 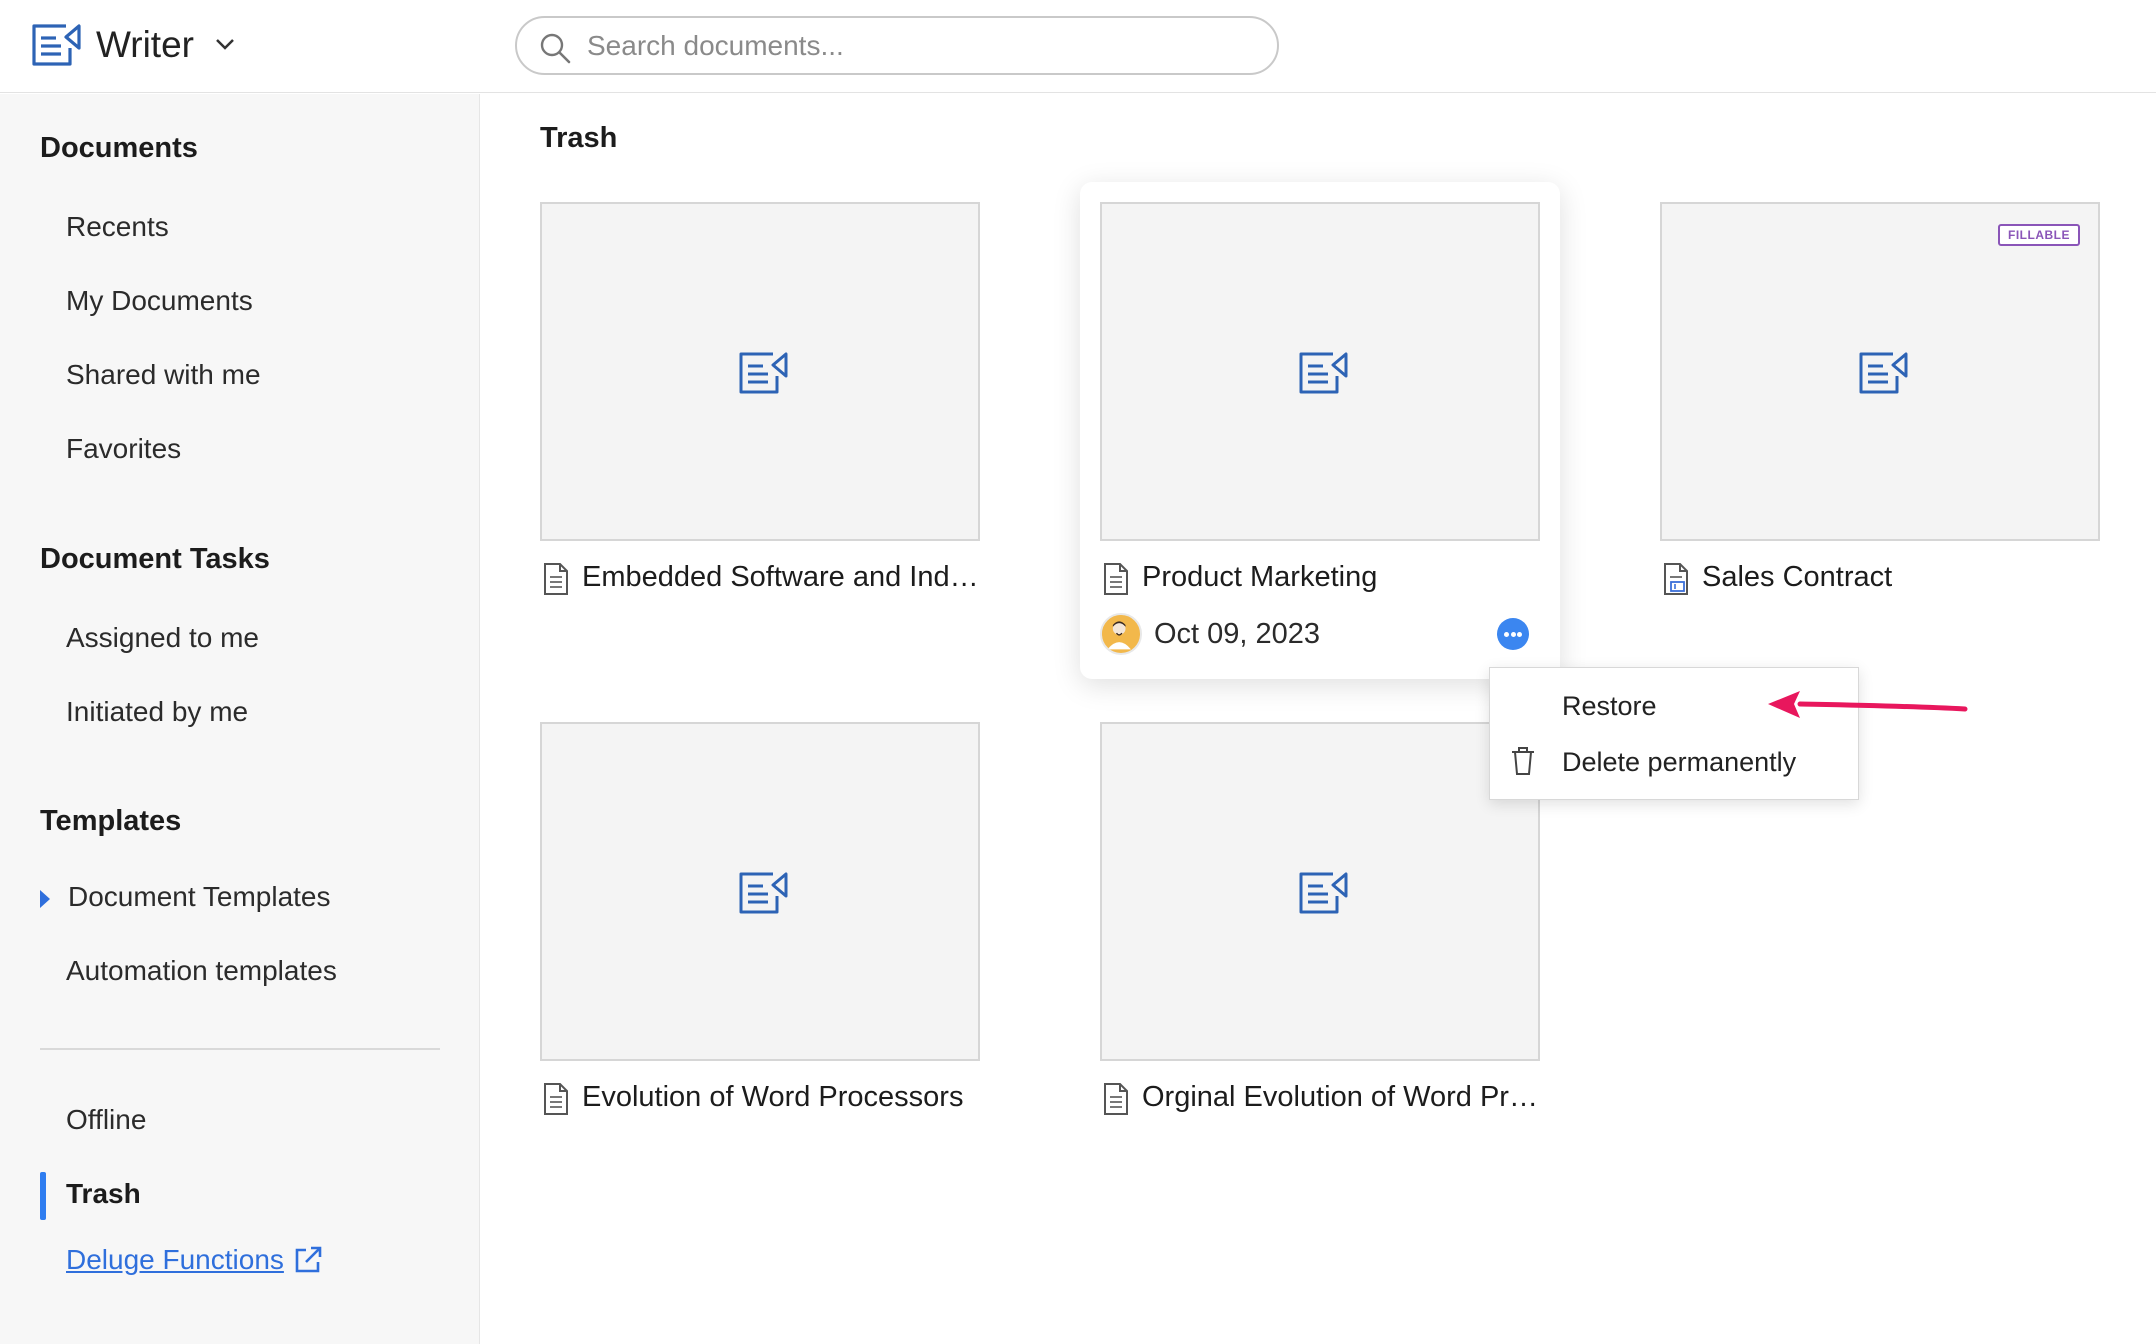 What do you see at coordinates (106, 1120) in the screenshot?
I see `sidebar-item-offline: Offline` at bounding box center [106, 1120].